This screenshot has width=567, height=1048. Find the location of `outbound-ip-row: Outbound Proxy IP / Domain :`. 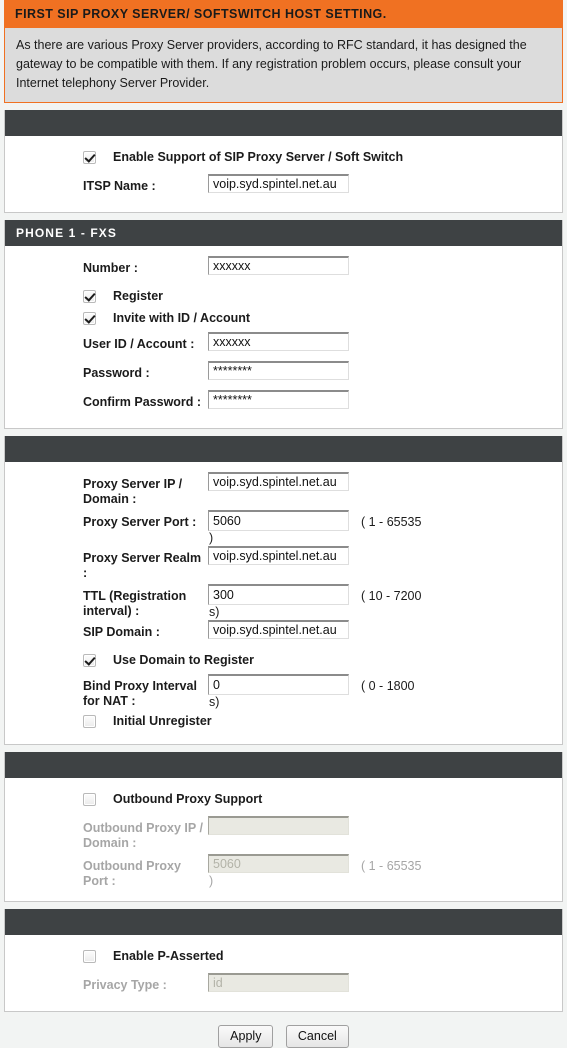

outbound-ip-row: Outbound Proxy IP / Domain : is located at coordinates (283, 833).